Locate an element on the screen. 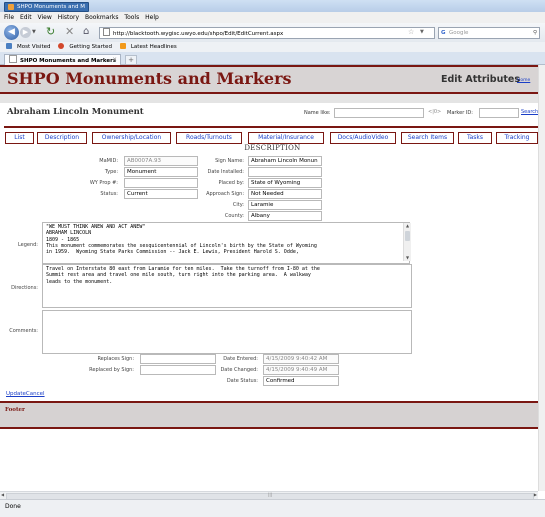  date-entered-label: Date Entered: is located at coordinates (240, 359).